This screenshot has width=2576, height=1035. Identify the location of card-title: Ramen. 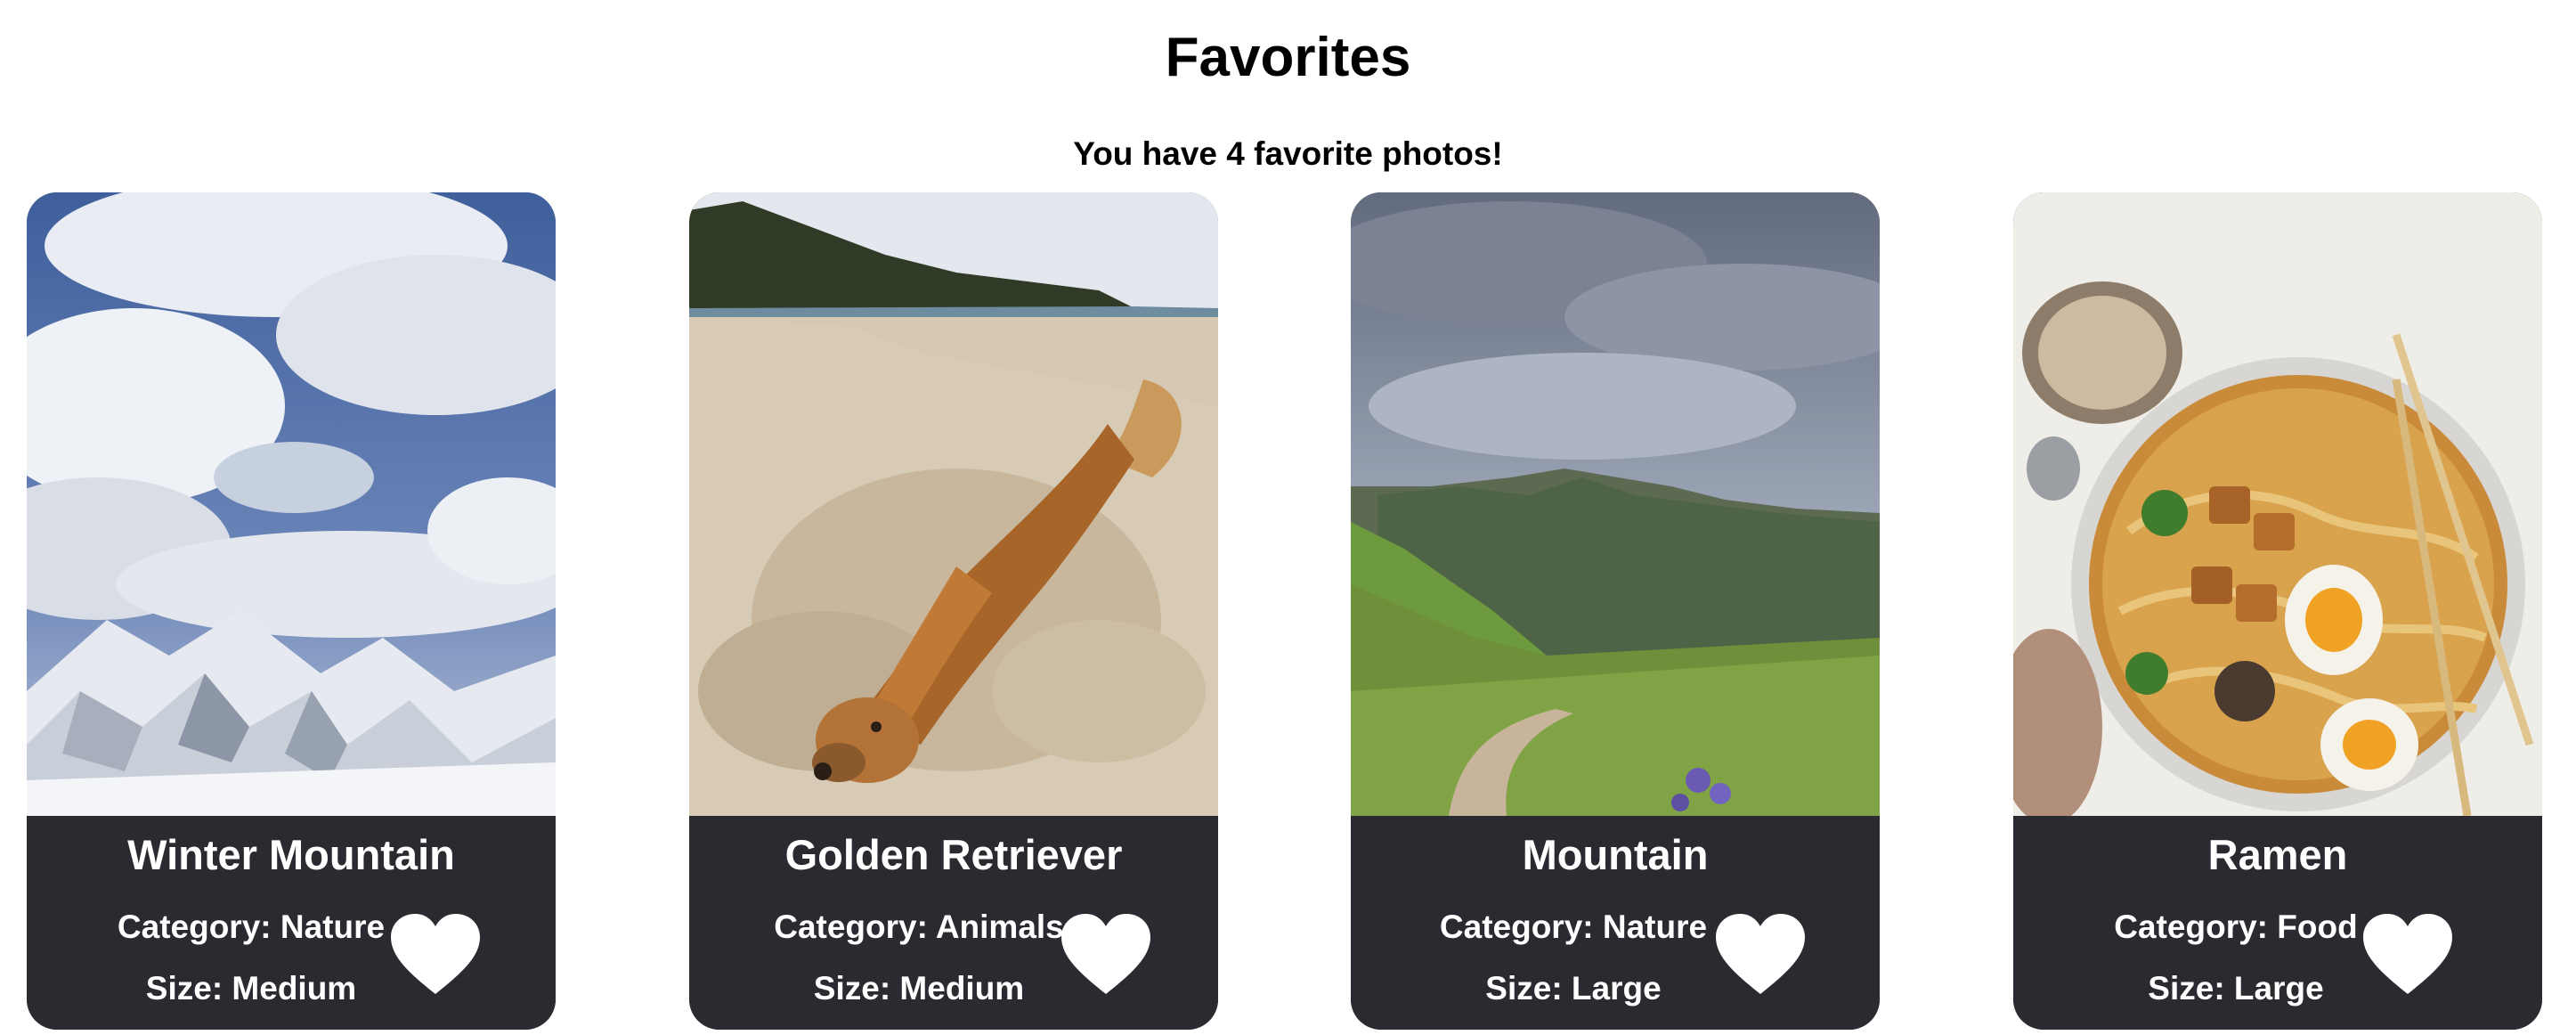
(2277, 855).